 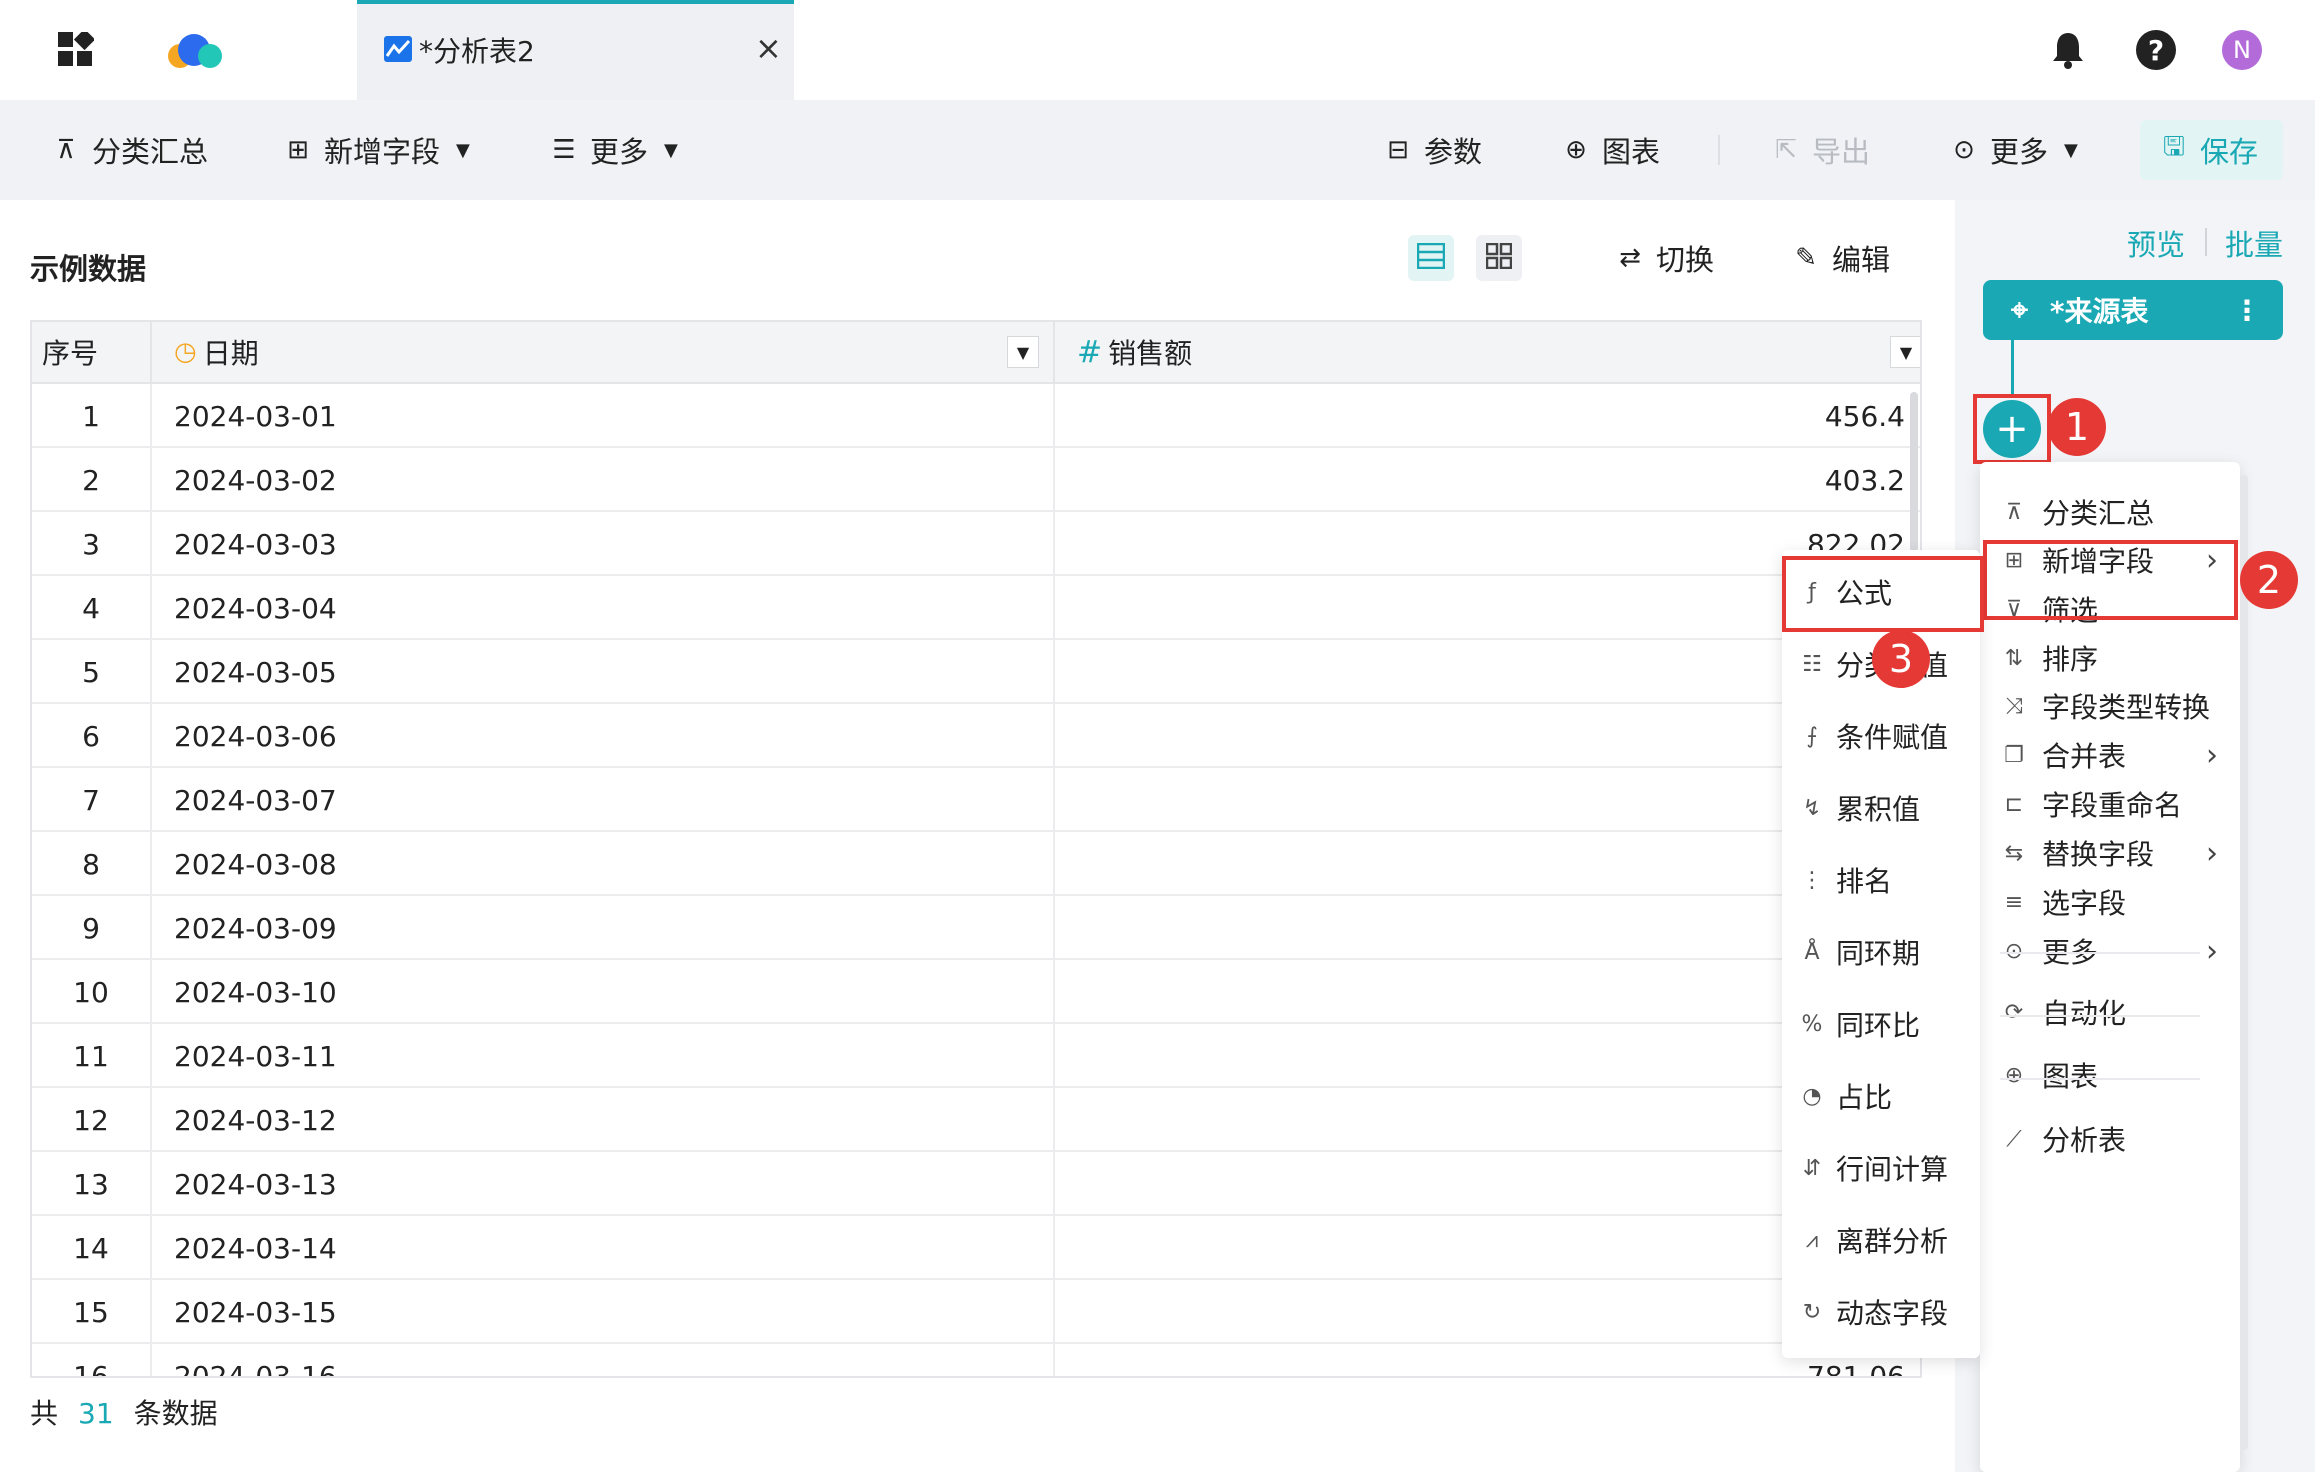 What do you see at coordinates (1487, 353) in the screenshot?
I see `column-header-sales: # 销售额 ▼` at bounding box center [1487, 353].